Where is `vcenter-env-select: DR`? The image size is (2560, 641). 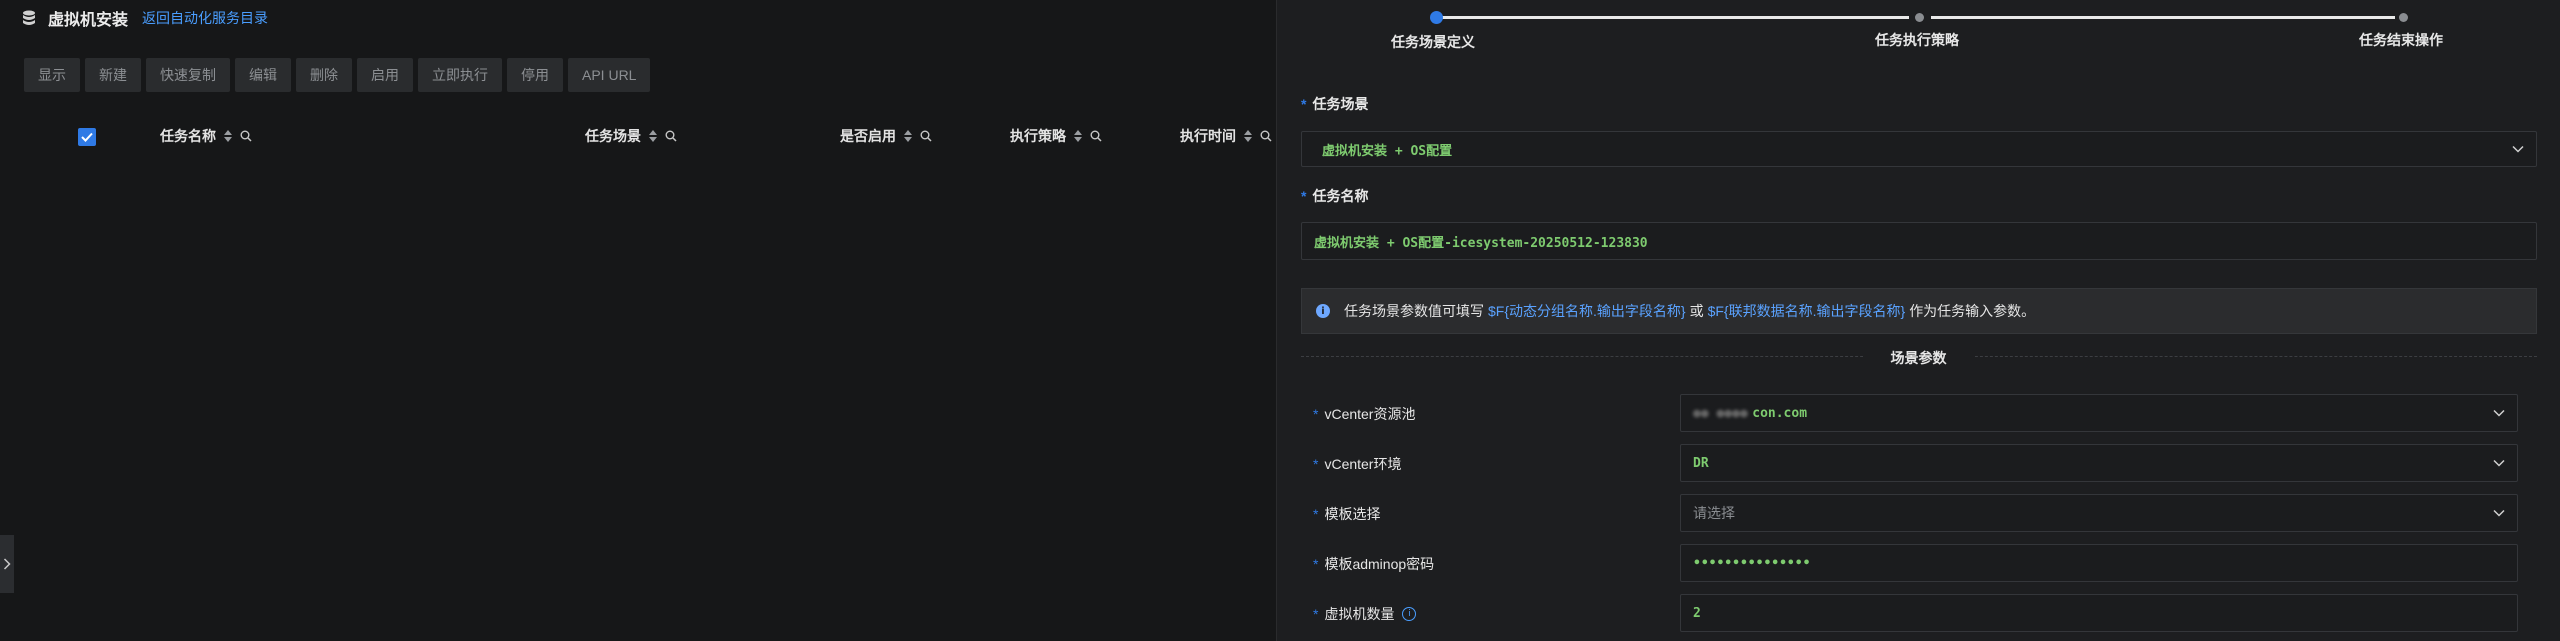 vcenter-env-select: DR is located at coordinates (2099, 463).